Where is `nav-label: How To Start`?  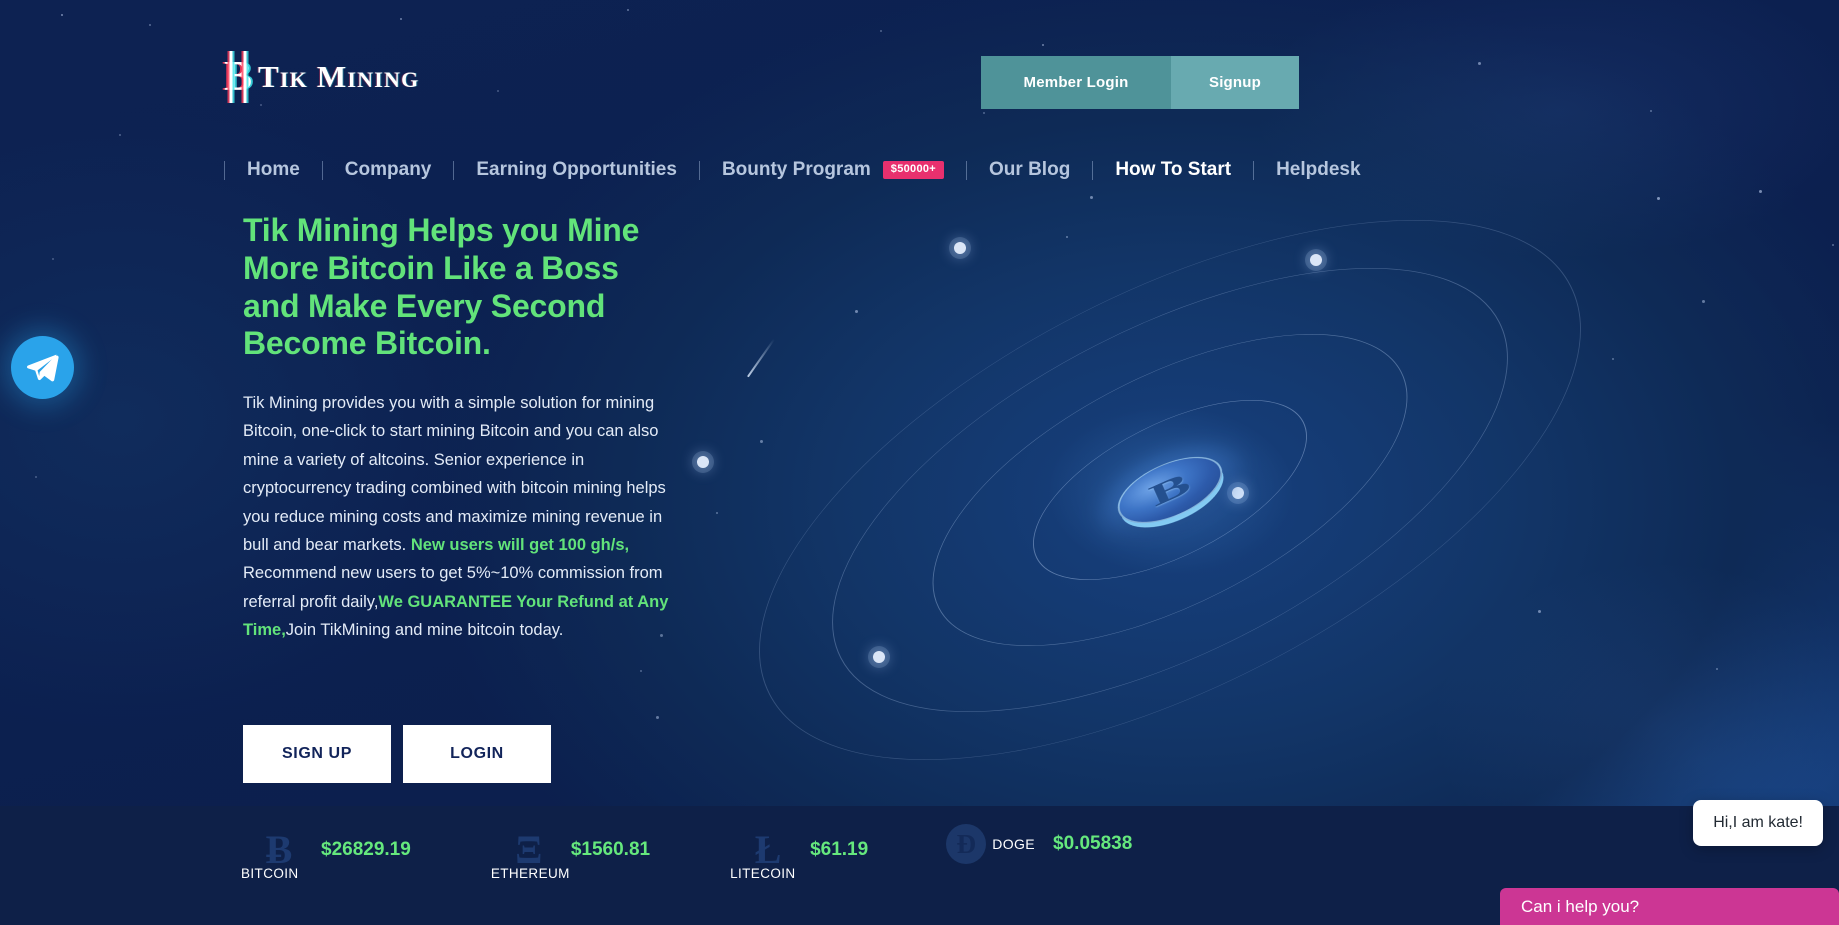 nav-label: How To Start is located at coordinates (1173, 169).